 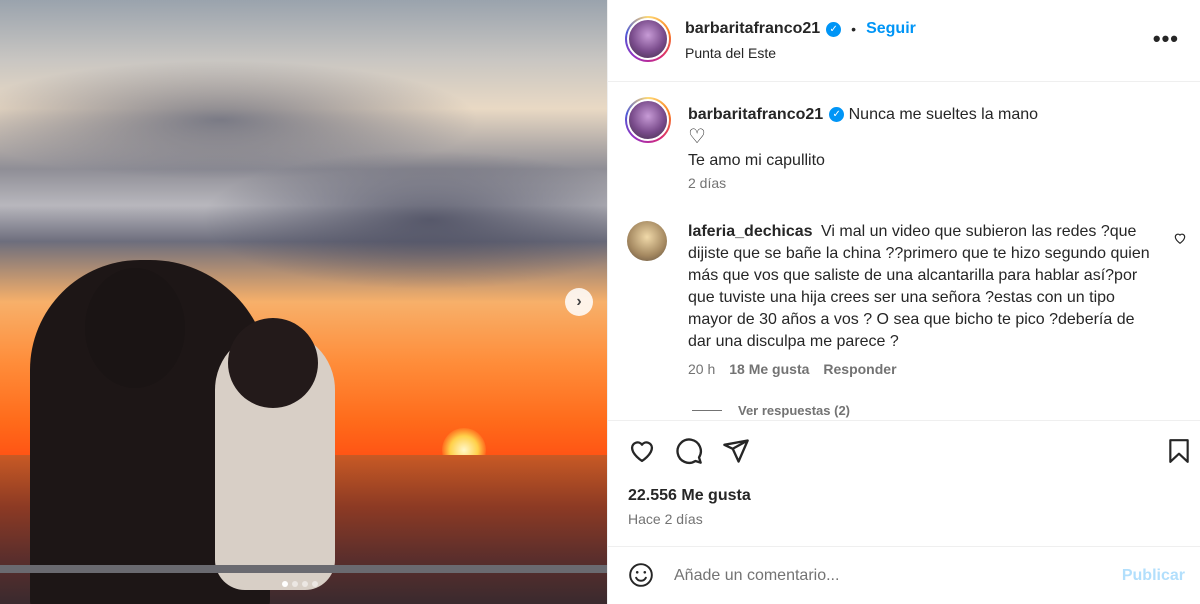 I want to click on comment-likes-count: 18 Me gusta, so click(x=769, y=369).